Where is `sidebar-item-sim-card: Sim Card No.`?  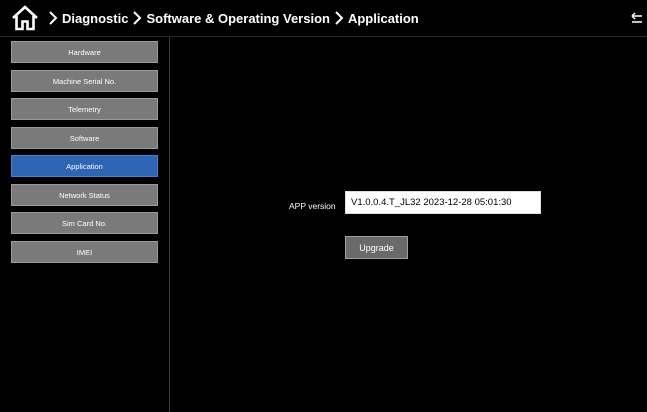
sidebar-item-sim-card: Sim Card No. is located at coordinates (84, 223).